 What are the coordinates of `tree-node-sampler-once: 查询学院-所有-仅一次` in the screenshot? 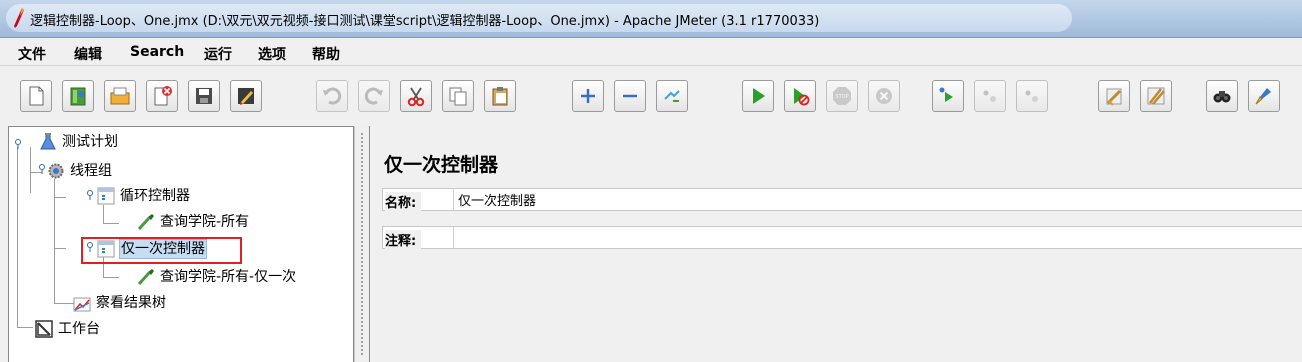 It's located at (217, 277).